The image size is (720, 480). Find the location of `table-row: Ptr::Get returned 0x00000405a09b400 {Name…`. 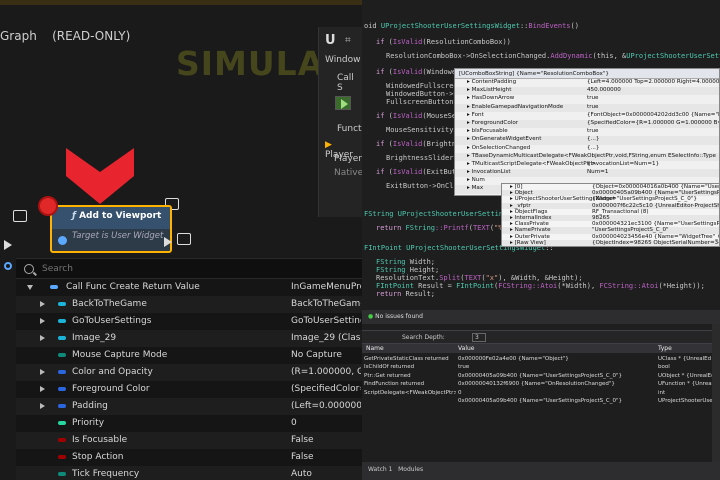

table-row: Ptr::Get returned 0x00000405a09b400 {Name… is located at coordinates (541, 377).